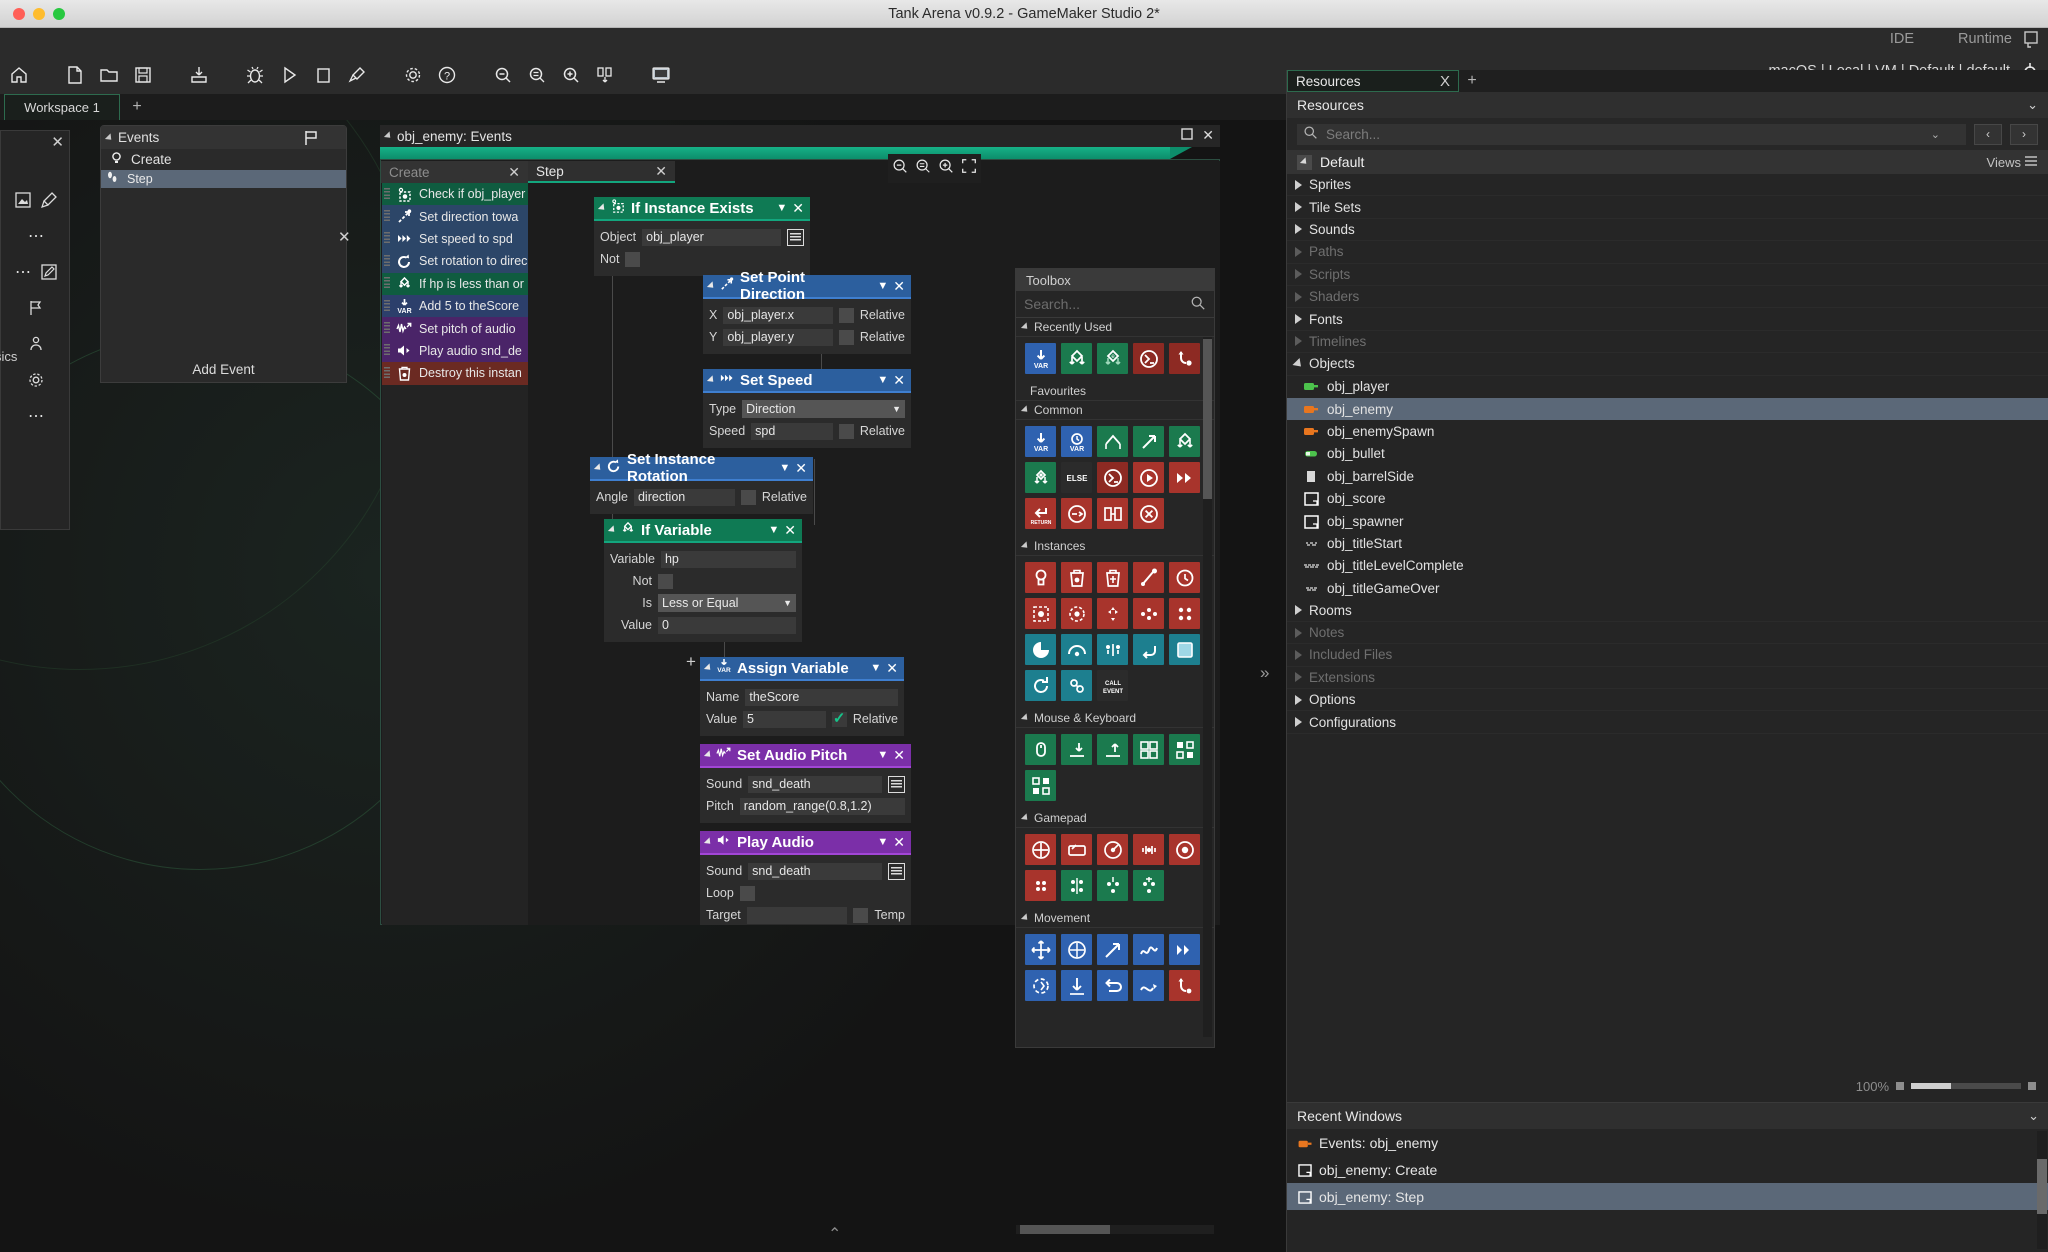 This screenshot has height=1252, width=2048. What do you see at coordinates (1667, 454) in the screenshot?
I see `tree-row-obj-bullet: obj_bullet` at bounding box center [1667, 454].